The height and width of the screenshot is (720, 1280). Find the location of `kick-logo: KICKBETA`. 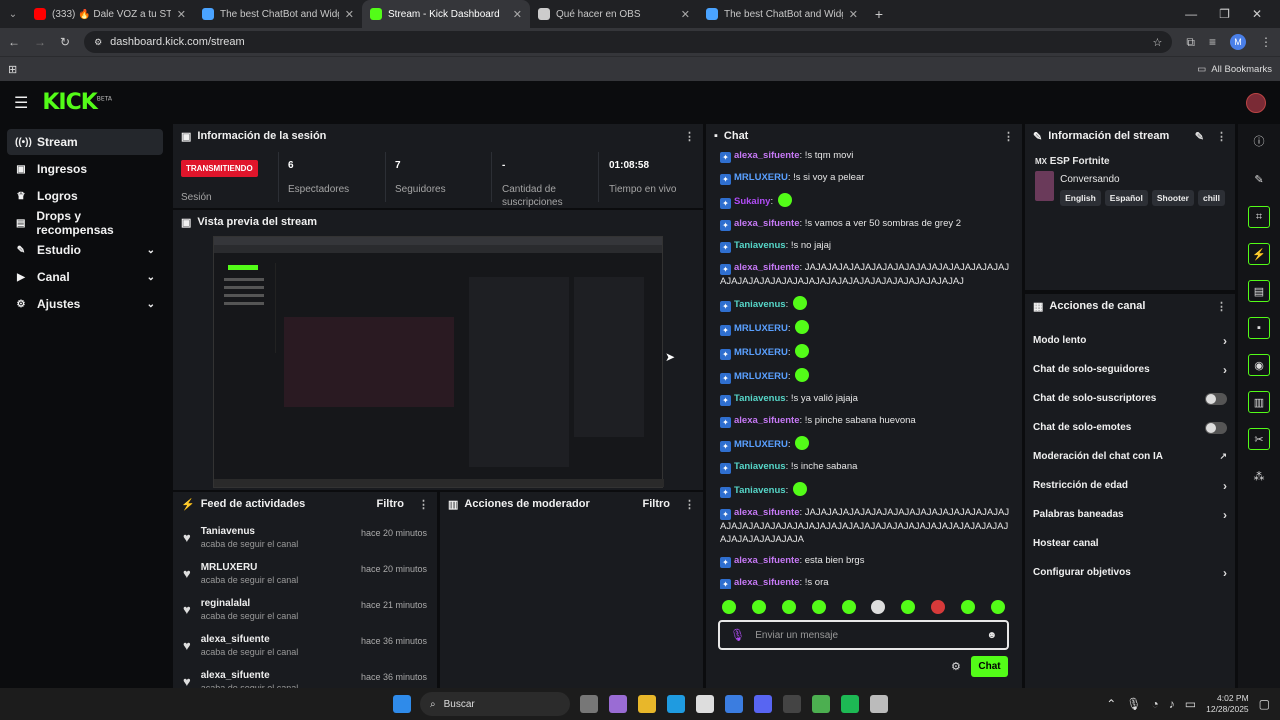

kick-logo: KICKBETA is located at coordinates (77, 102).